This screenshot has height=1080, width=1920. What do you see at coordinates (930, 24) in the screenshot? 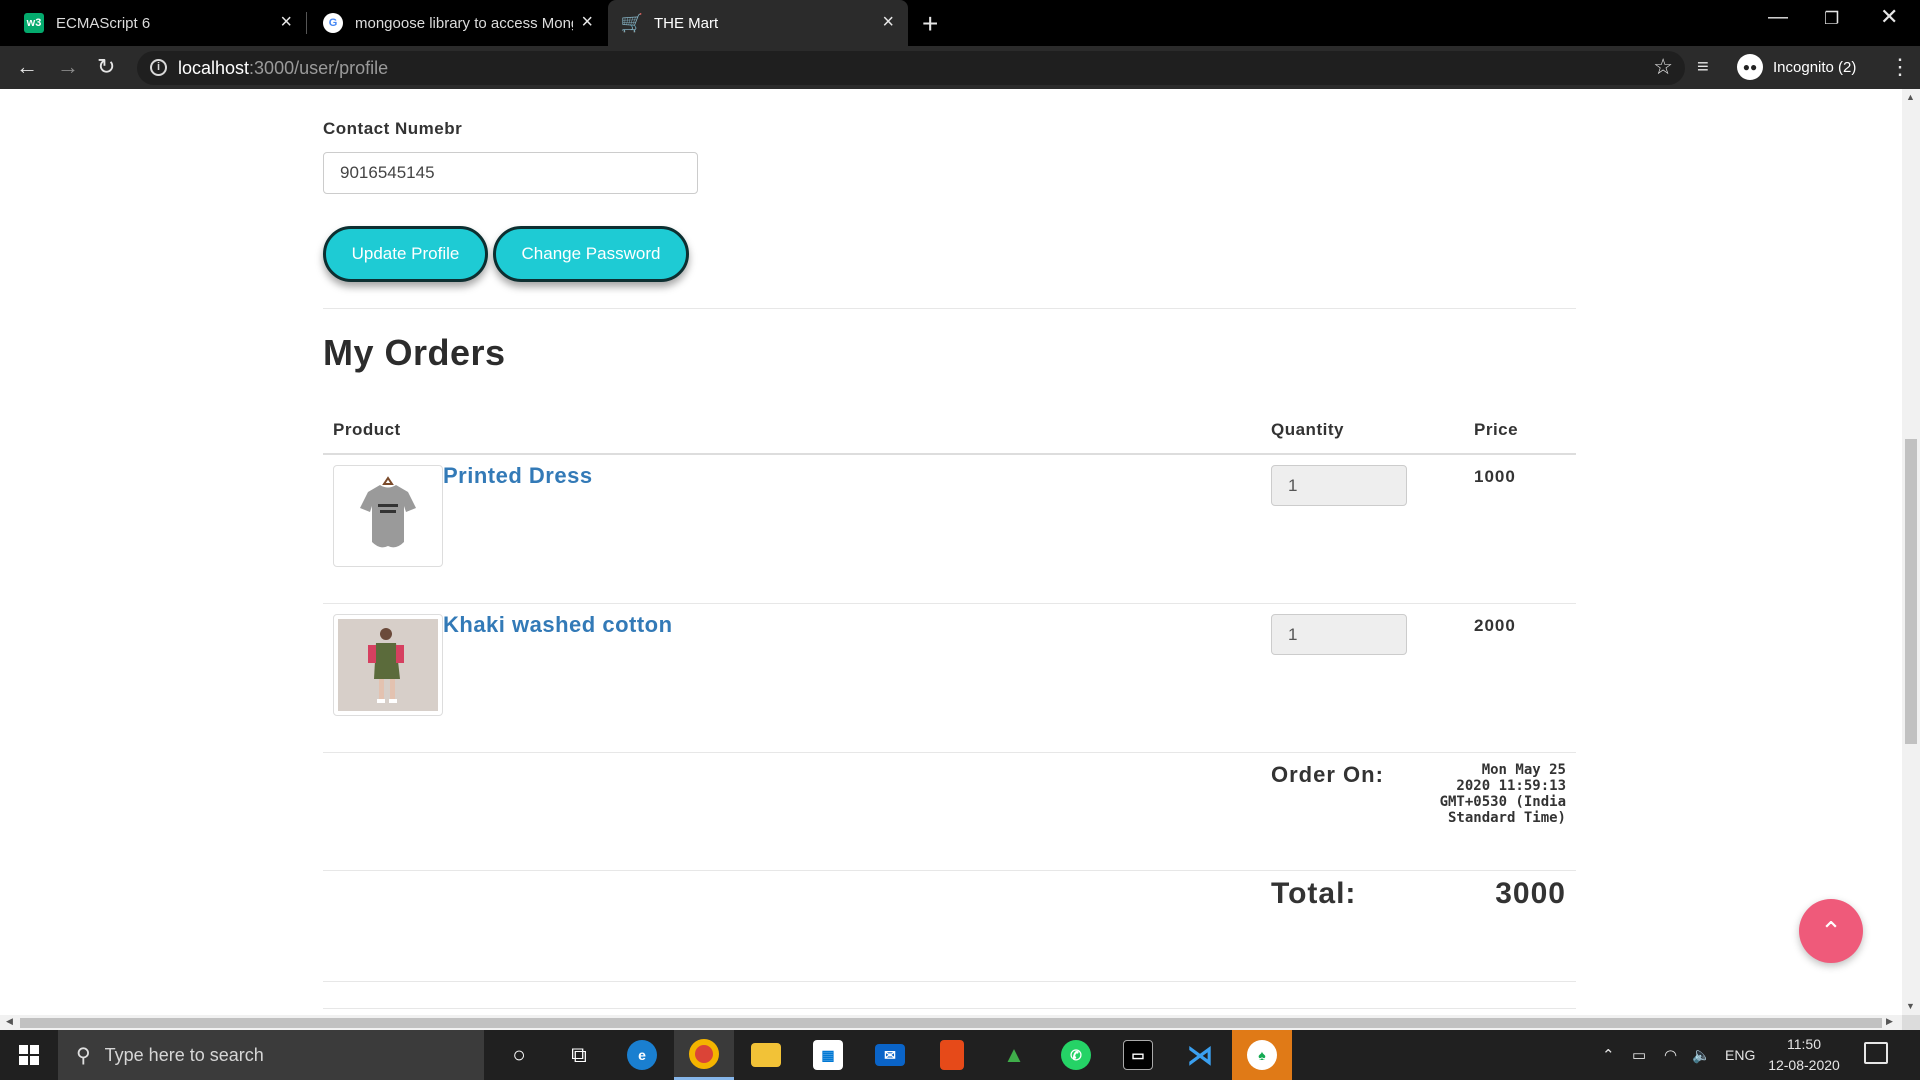
I see `new-tab-icon: +` at bounding box center [930, 24].